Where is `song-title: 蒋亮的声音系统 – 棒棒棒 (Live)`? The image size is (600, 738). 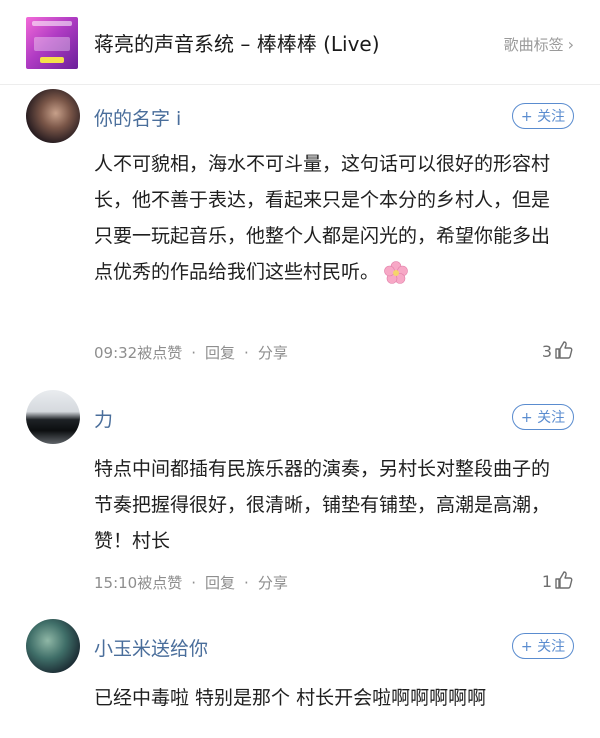 song-title: 蒋亮的声音系统 – 棒棒棒 (Live) is located at coordinates (237, 42).